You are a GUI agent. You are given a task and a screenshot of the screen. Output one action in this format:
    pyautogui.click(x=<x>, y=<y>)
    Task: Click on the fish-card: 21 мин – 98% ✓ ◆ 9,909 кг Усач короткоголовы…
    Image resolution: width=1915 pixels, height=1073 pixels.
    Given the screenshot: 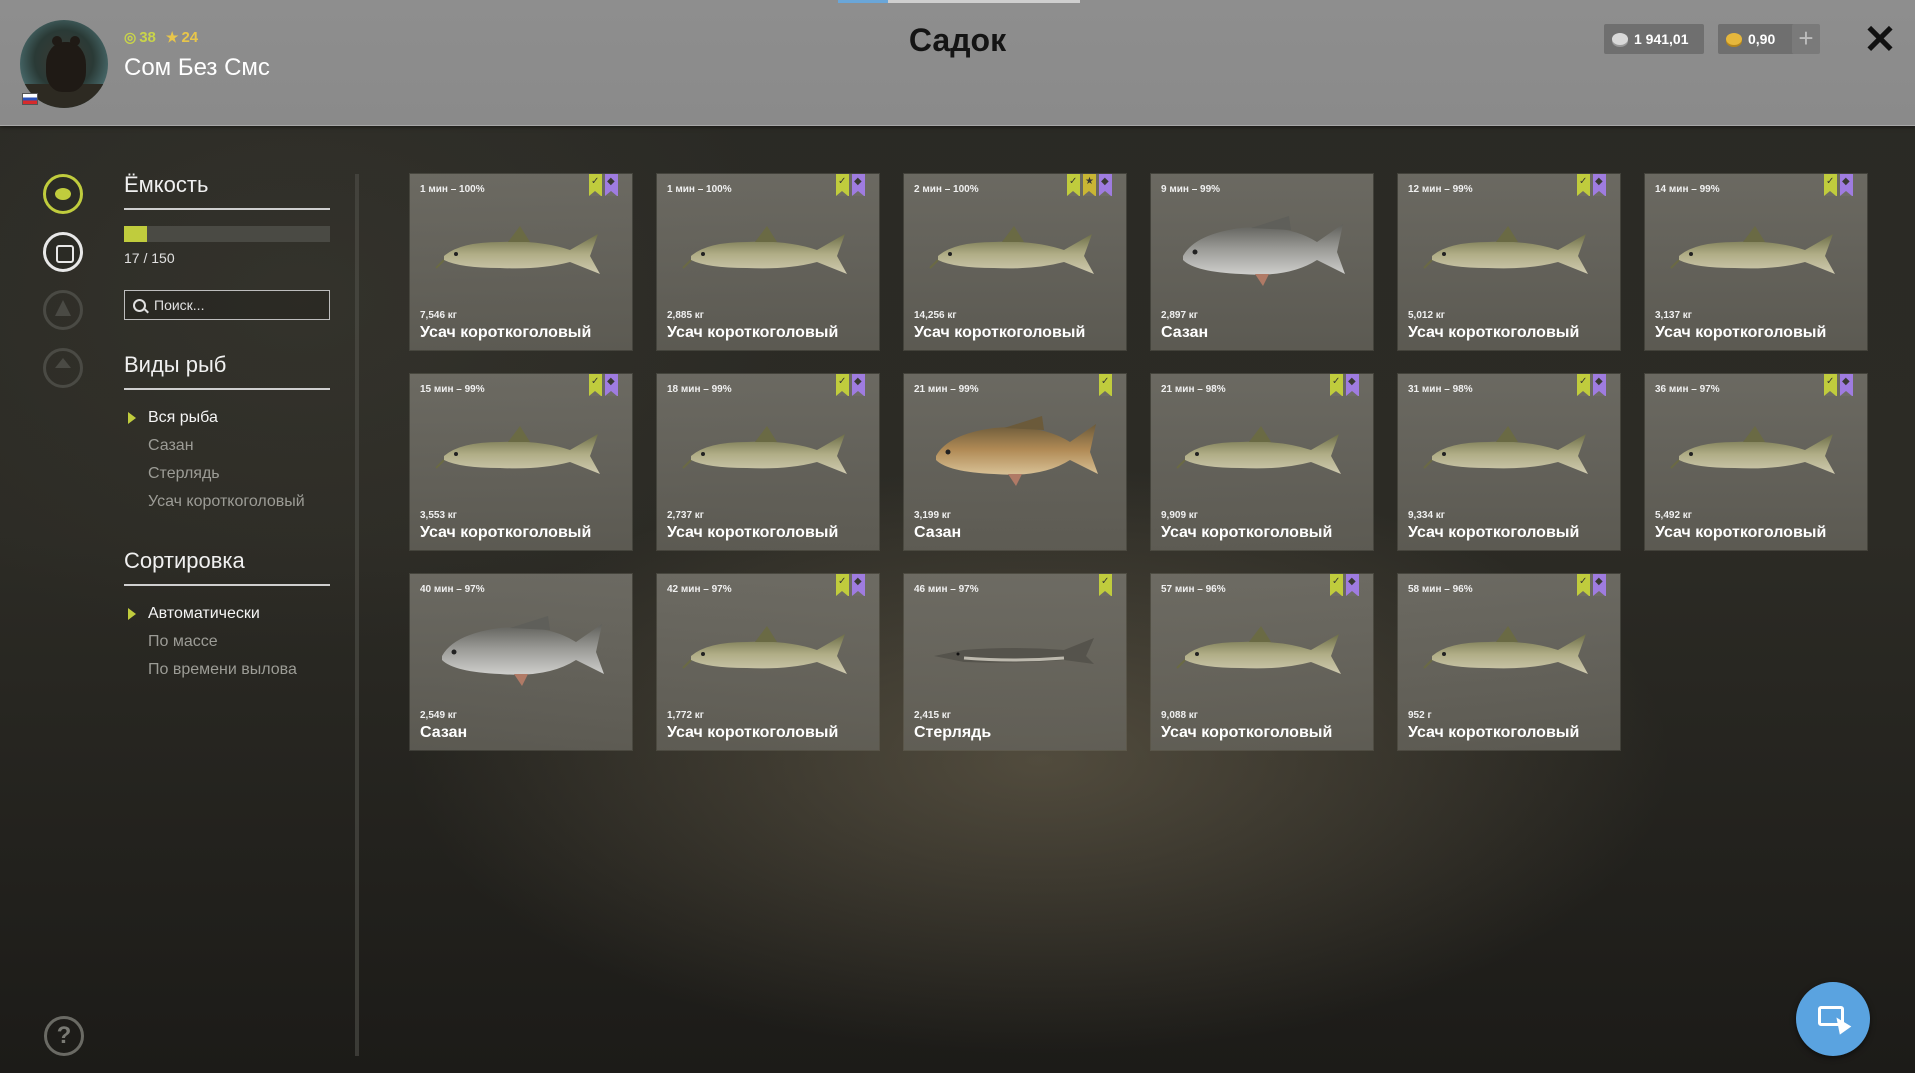 What is the action you would take?
    pyautogui.click(x=1262, y=462)
    